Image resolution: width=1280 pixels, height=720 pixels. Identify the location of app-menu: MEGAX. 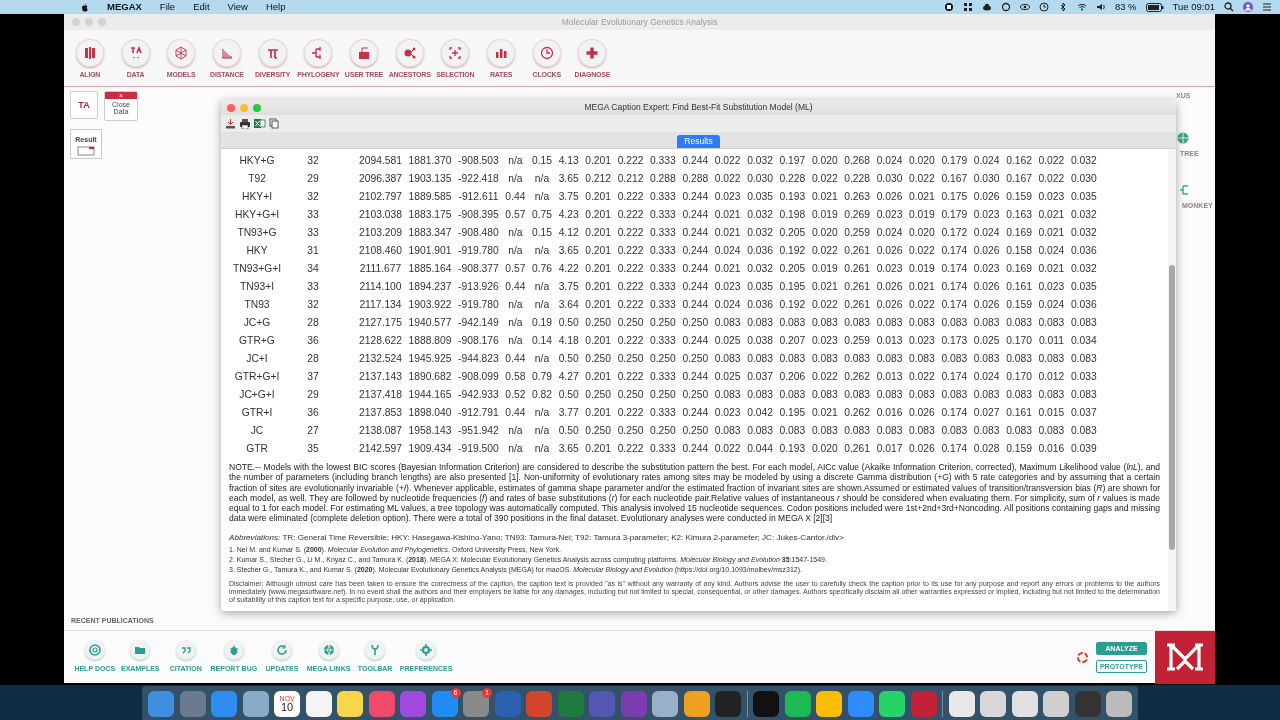
(124, 7).